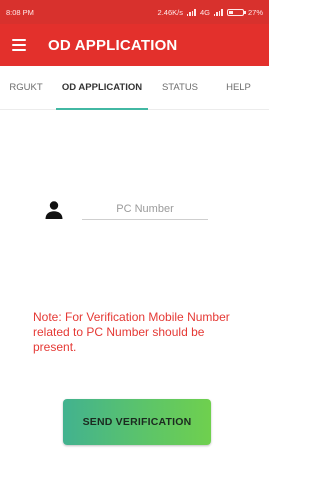 Image resolution: width=320 pixels, height=488 pixels. Describe the element at coordinates (19, 45) in the screenshot. I see `hamburger-menu-icon` at that location.